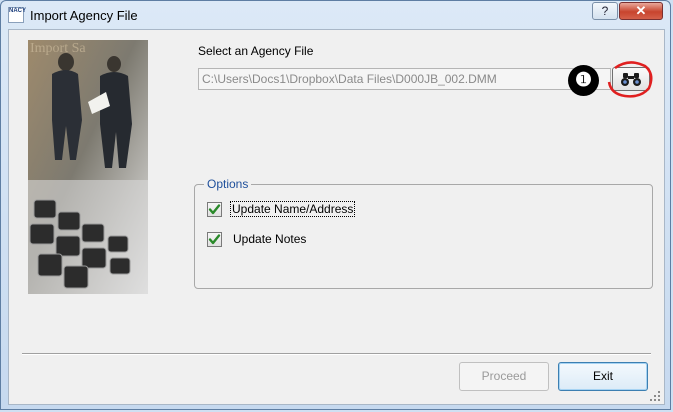 The height and width of the screenshot is (412, 673). What do you see at coordinates (641, 11) in the screenshot?
I see `close-button: ✕` at bounding box center [641, 11].